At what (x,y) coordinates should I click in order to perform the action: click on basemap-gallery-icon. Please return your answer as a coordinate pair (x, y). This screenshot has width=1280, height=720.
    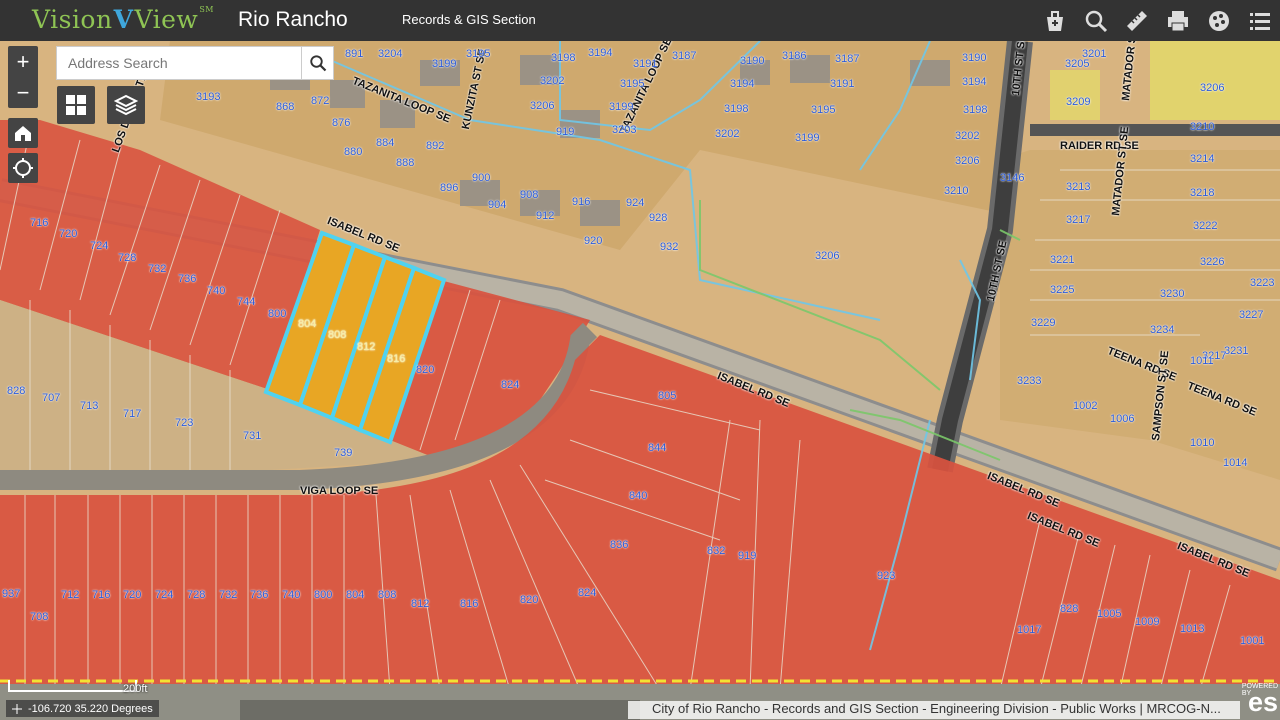
    Looking at the image, I should click on (1218, 20).